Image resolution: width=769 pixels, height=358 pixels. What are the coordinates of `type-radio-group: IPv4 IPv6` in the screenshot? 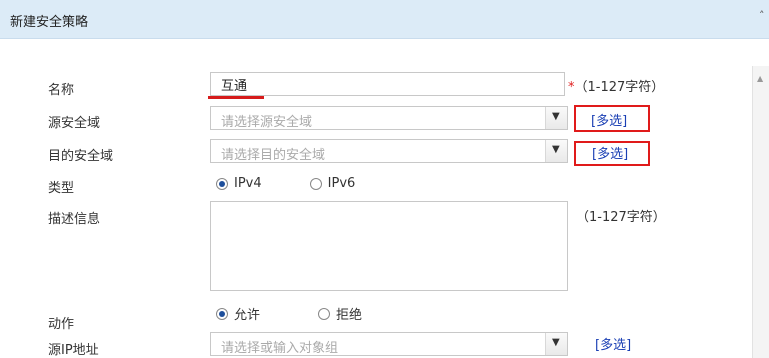 It's located at (309, 183).